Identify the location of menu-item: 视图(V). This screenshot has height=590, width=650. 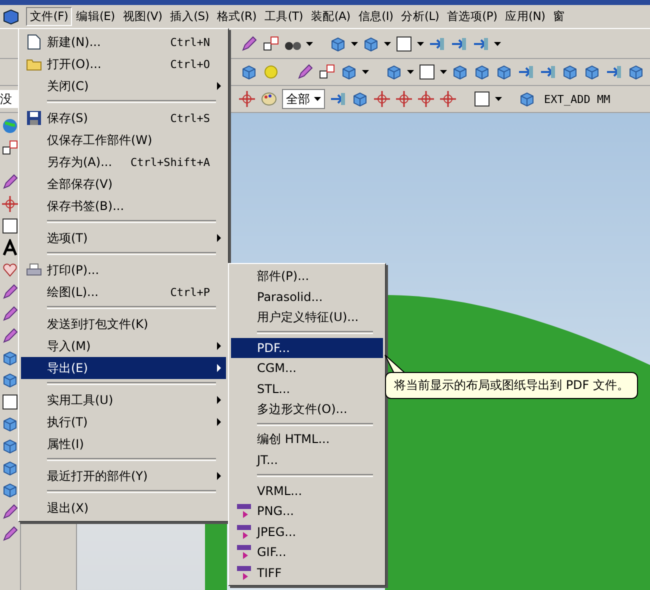
(142, 16).